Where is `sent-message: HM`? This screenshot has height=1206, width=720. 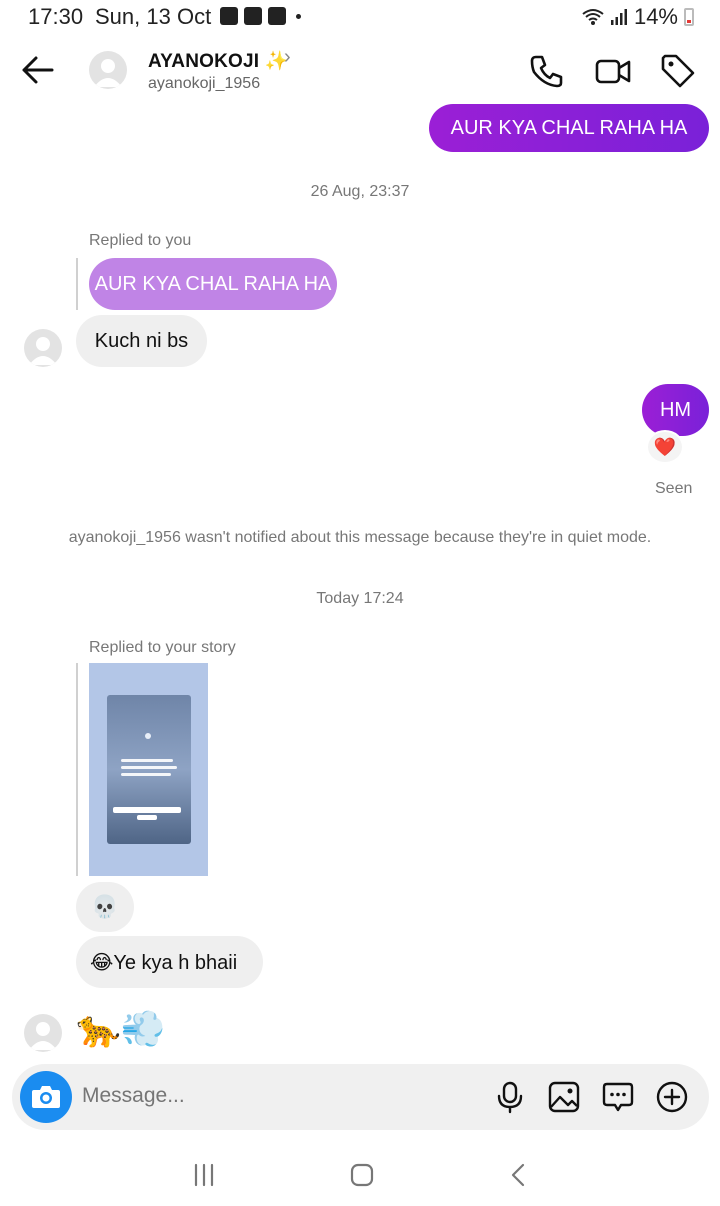
sent-message: HM is located at coordinates (675, 410).